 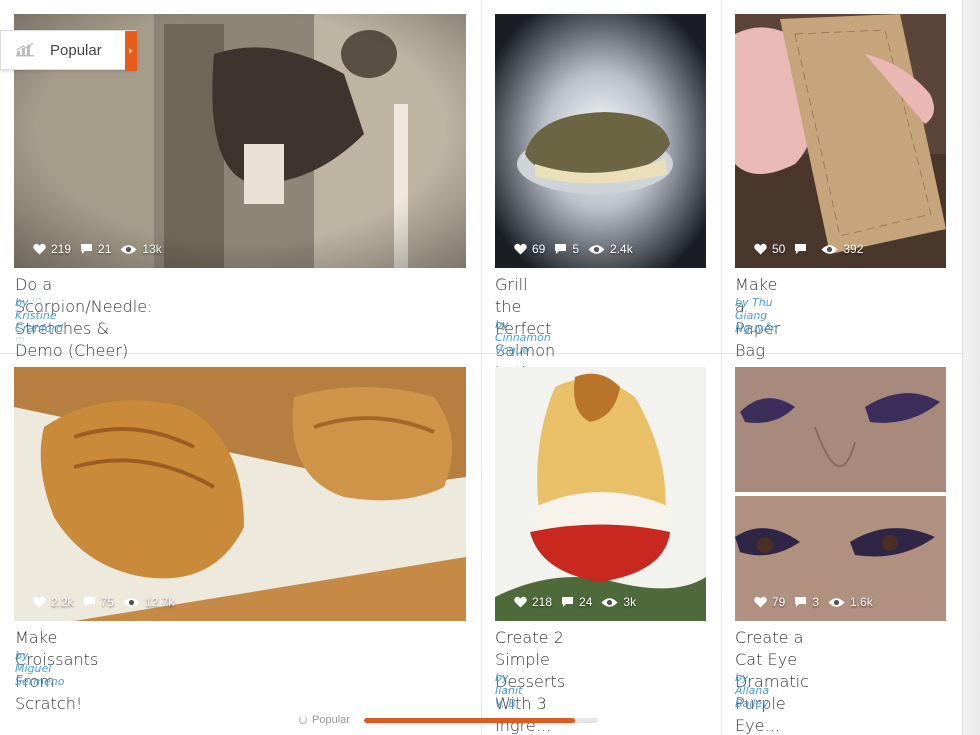 I want to click on comment-count: 5, so click(x=576, y=249).